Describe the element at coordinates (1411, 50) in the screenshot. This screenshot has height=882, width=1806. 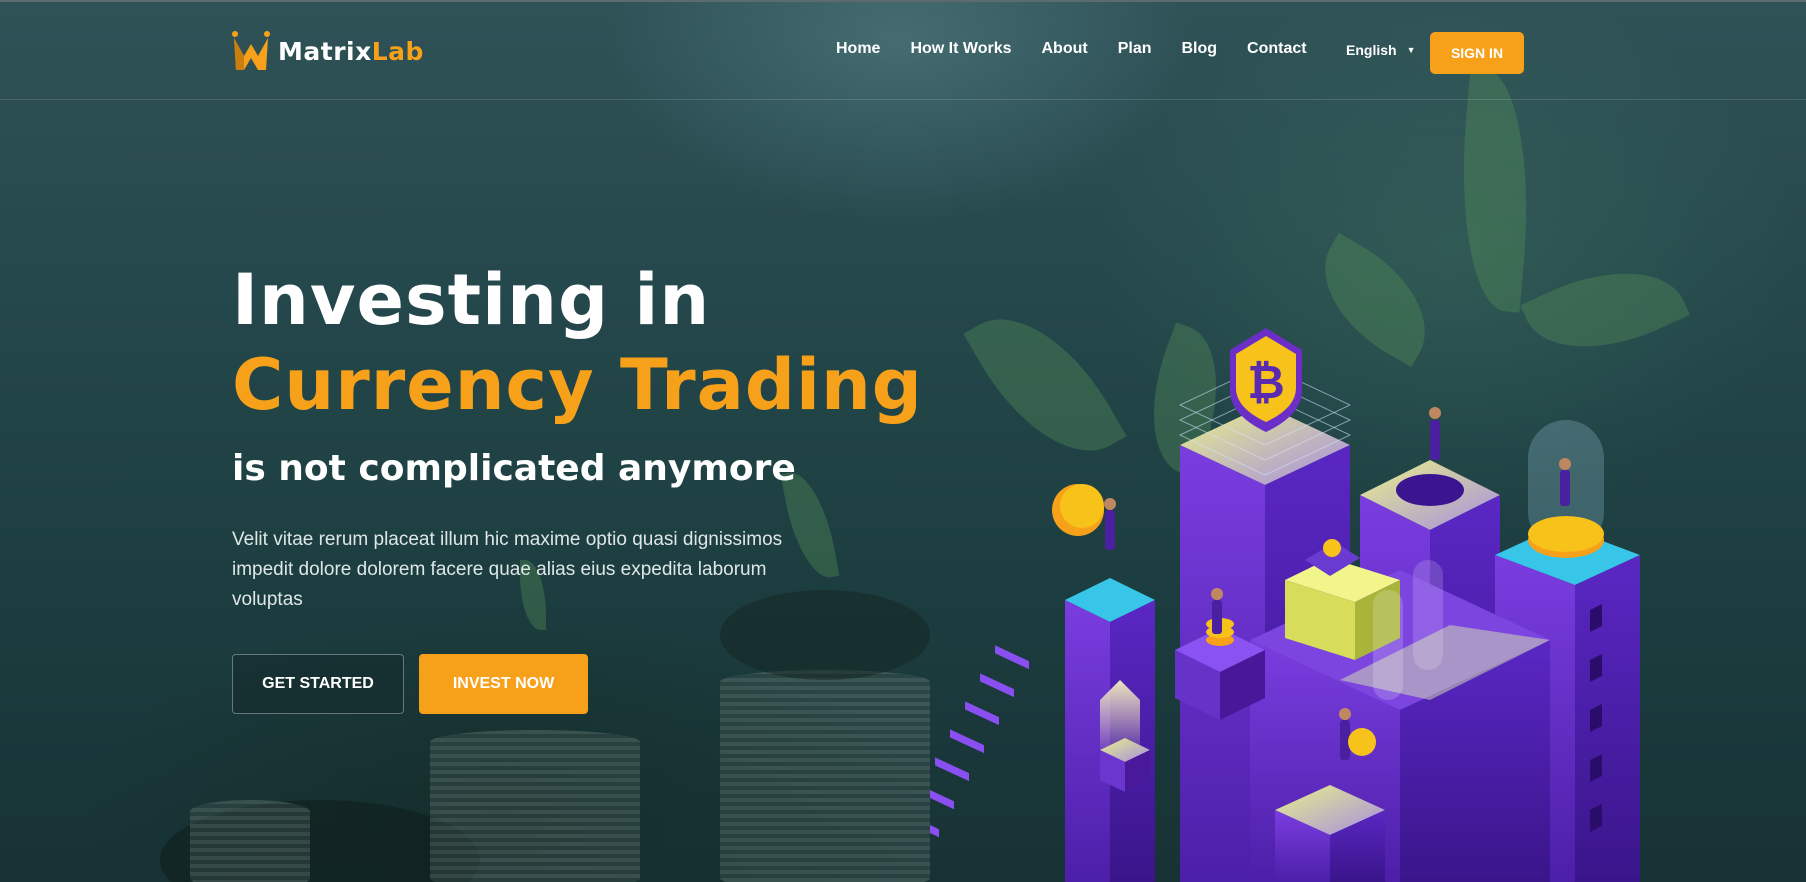
I see `chevron-down-icon: ▼` at that location.